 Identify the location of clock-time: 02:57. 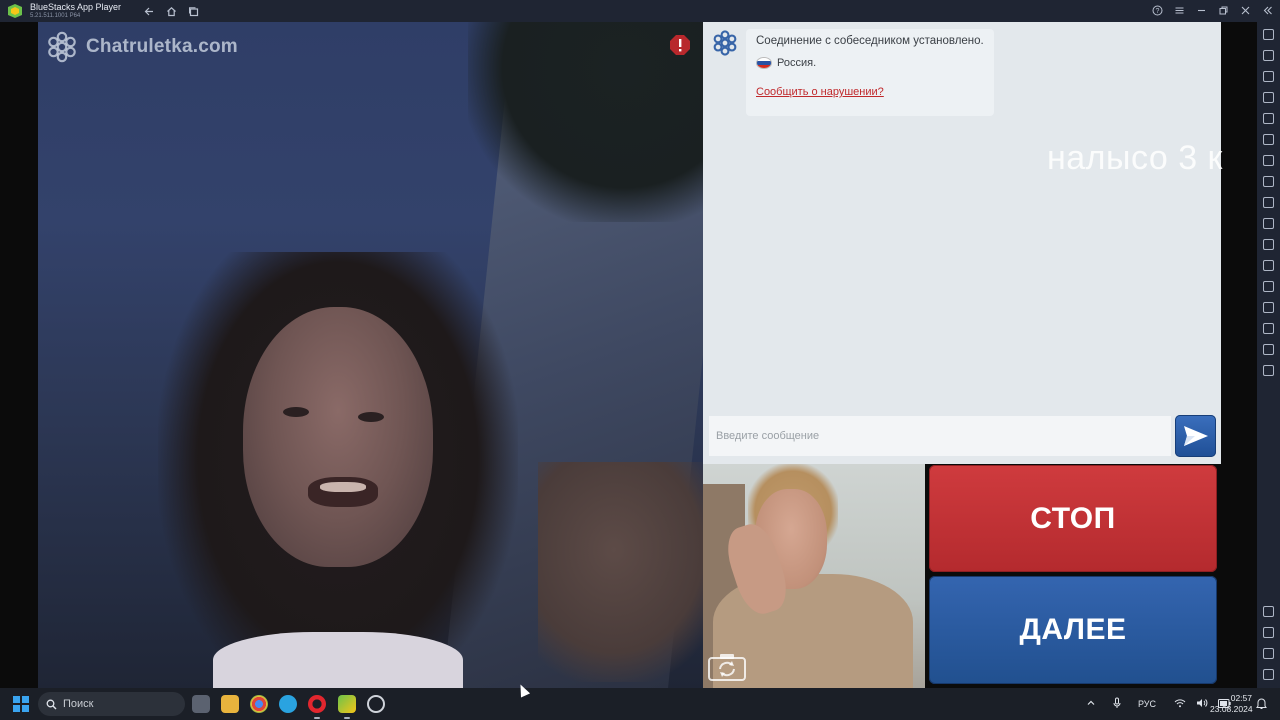
(1241, 698).